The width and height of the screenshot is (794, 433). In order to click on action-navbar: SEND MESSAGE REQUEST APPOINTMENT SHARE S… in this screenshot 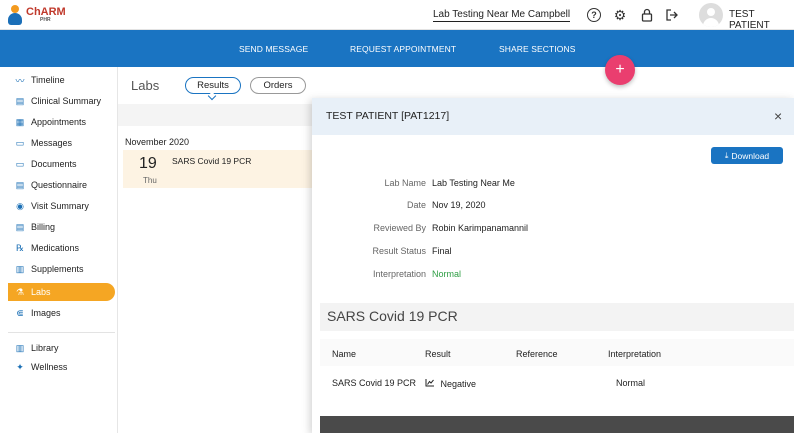, I will do `click(397, 48)`.